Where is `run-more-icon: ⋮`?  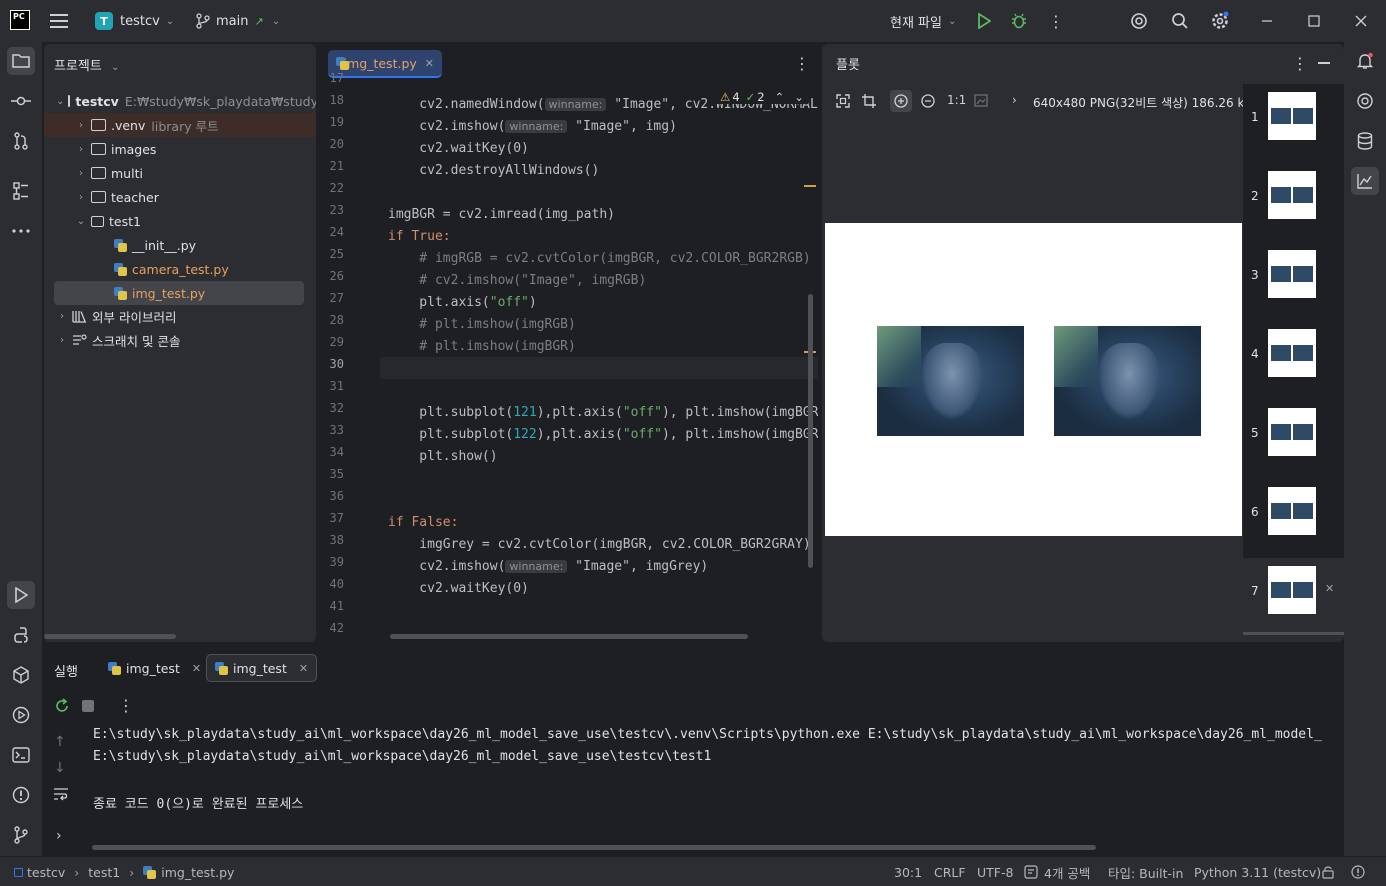
run-more-icon: ⋮ is located at coordinates (126, 705).